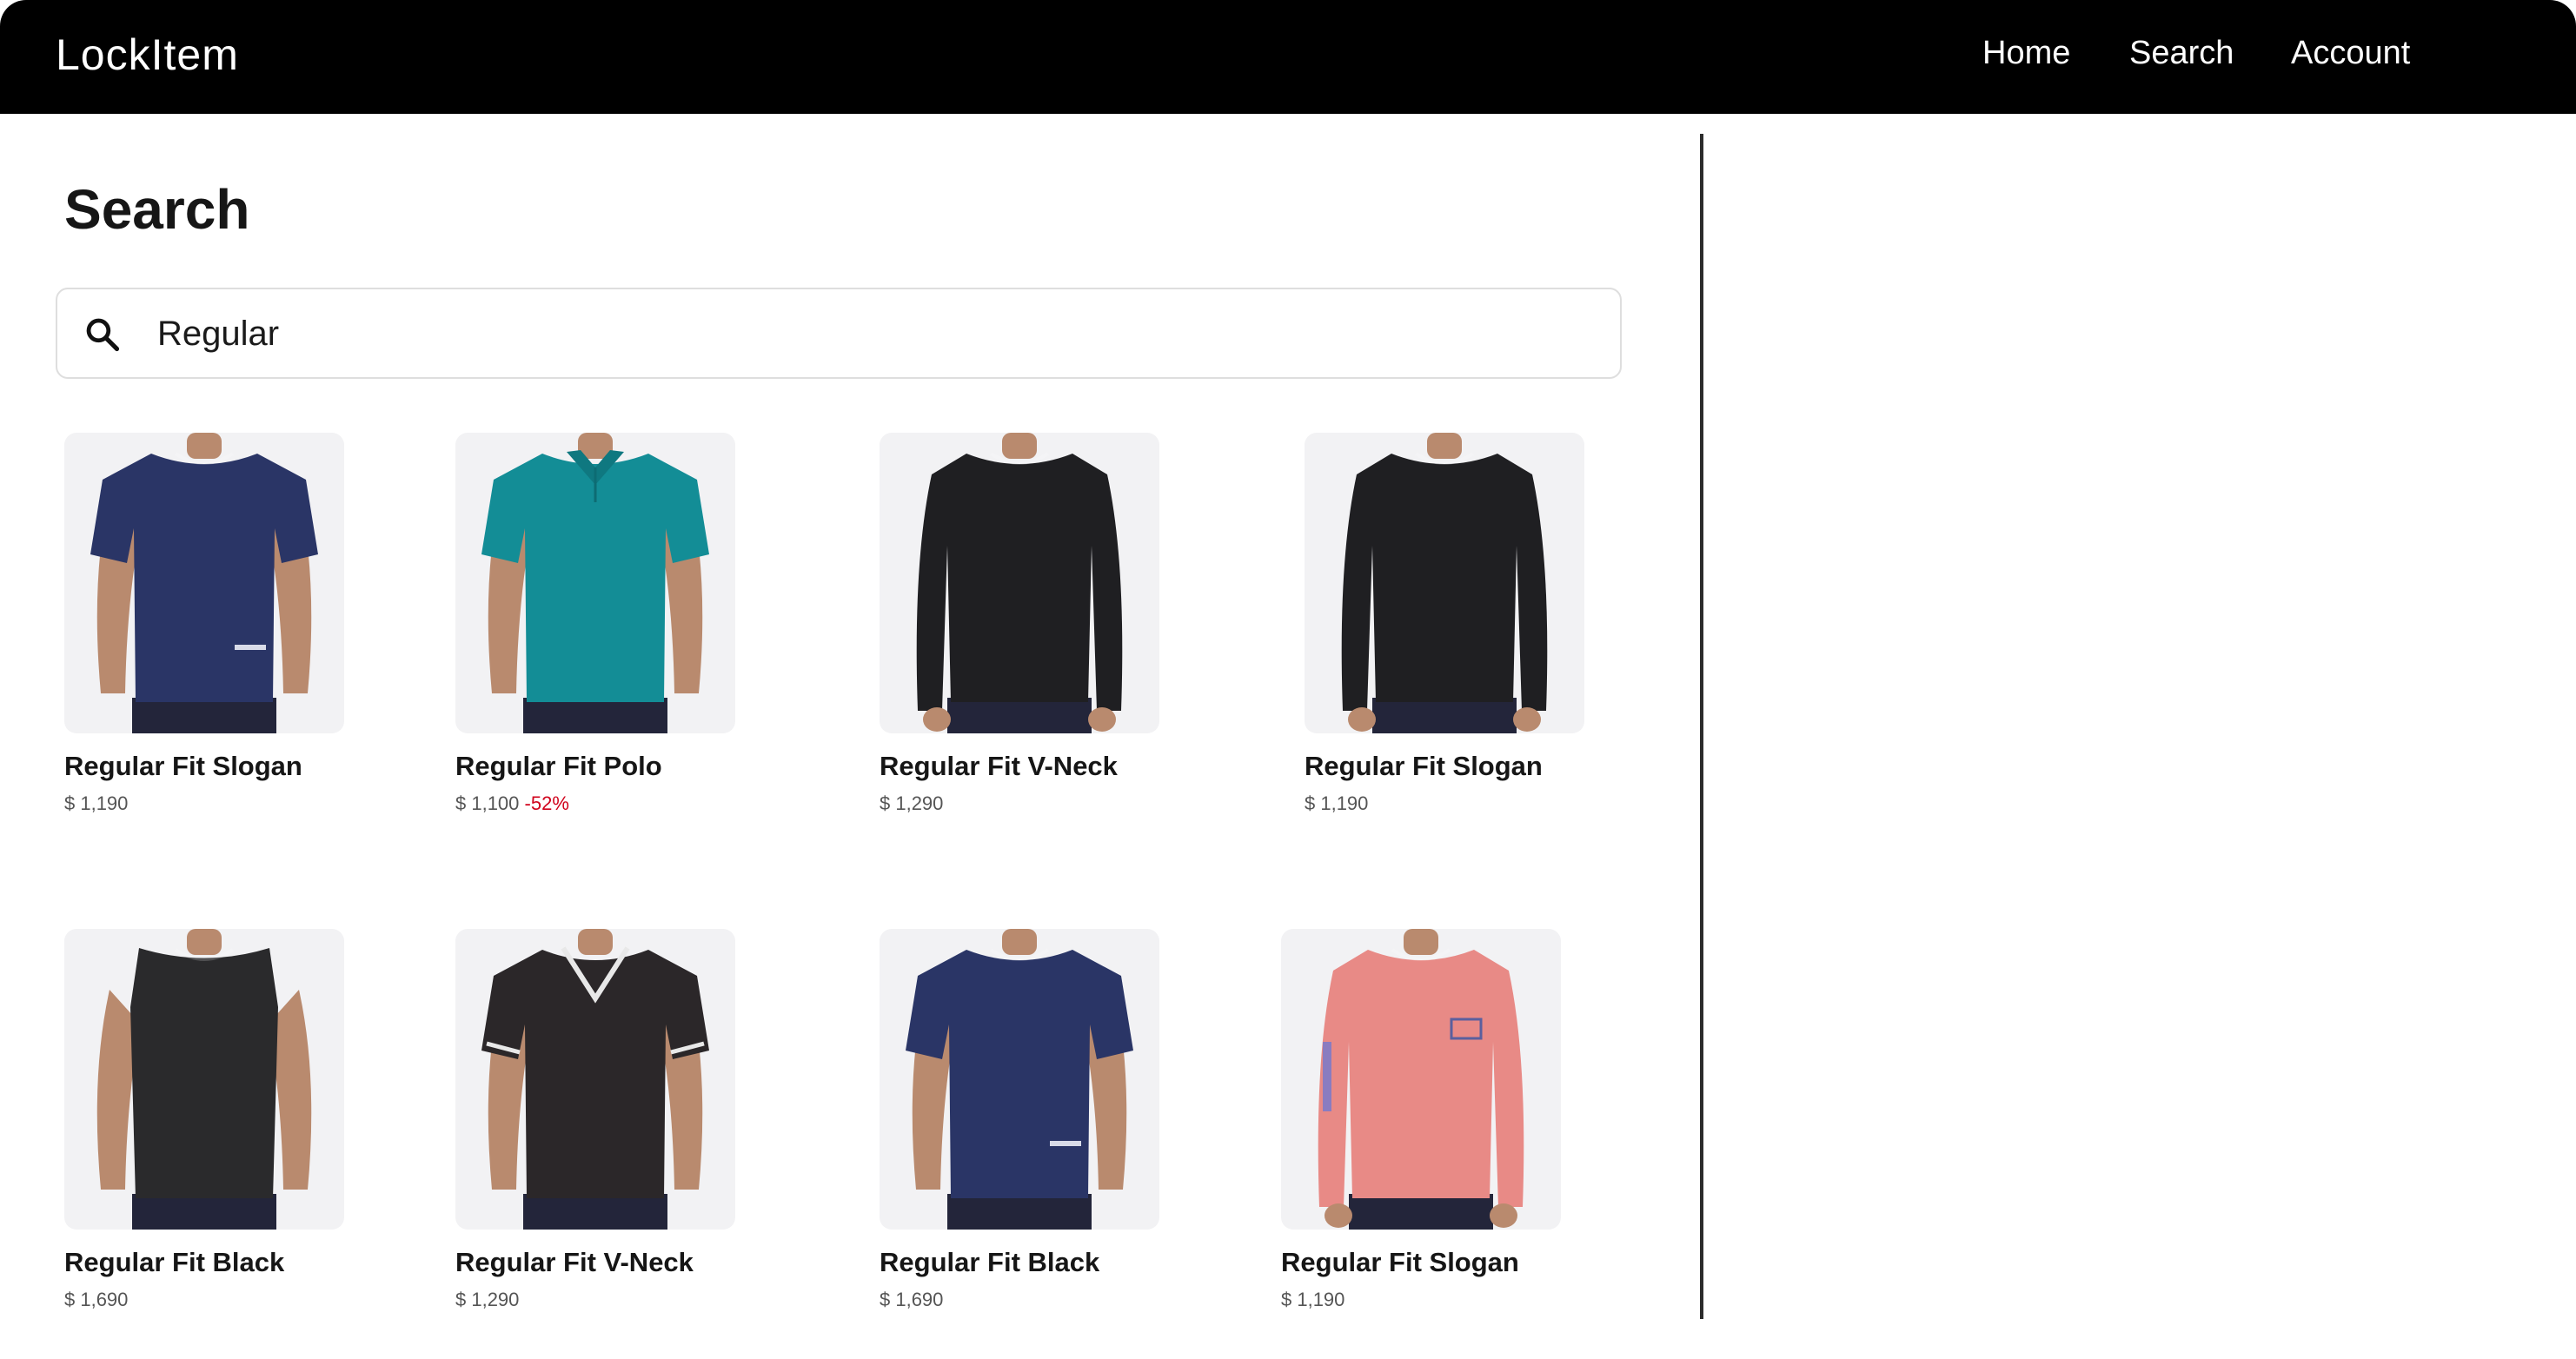  What do you see at coordinates (546, 803) in the screenshot?
I see `product-discount: -52%` at bounding box center [546, 803].